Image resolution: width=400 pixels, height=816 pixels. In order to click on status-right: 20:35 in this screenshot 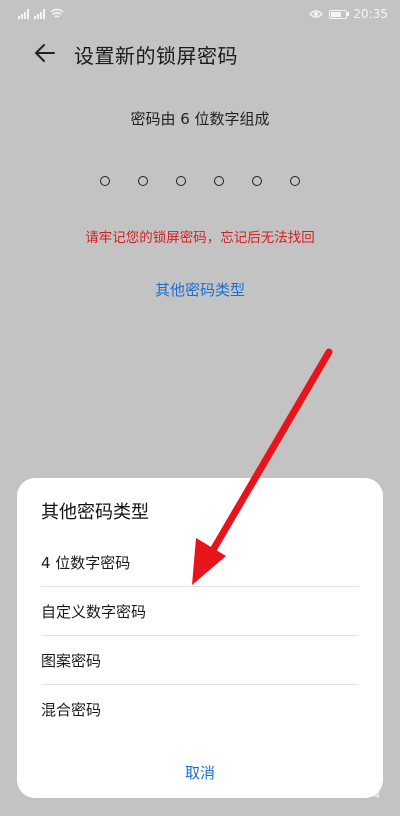, I will do `click(348, 14)`.